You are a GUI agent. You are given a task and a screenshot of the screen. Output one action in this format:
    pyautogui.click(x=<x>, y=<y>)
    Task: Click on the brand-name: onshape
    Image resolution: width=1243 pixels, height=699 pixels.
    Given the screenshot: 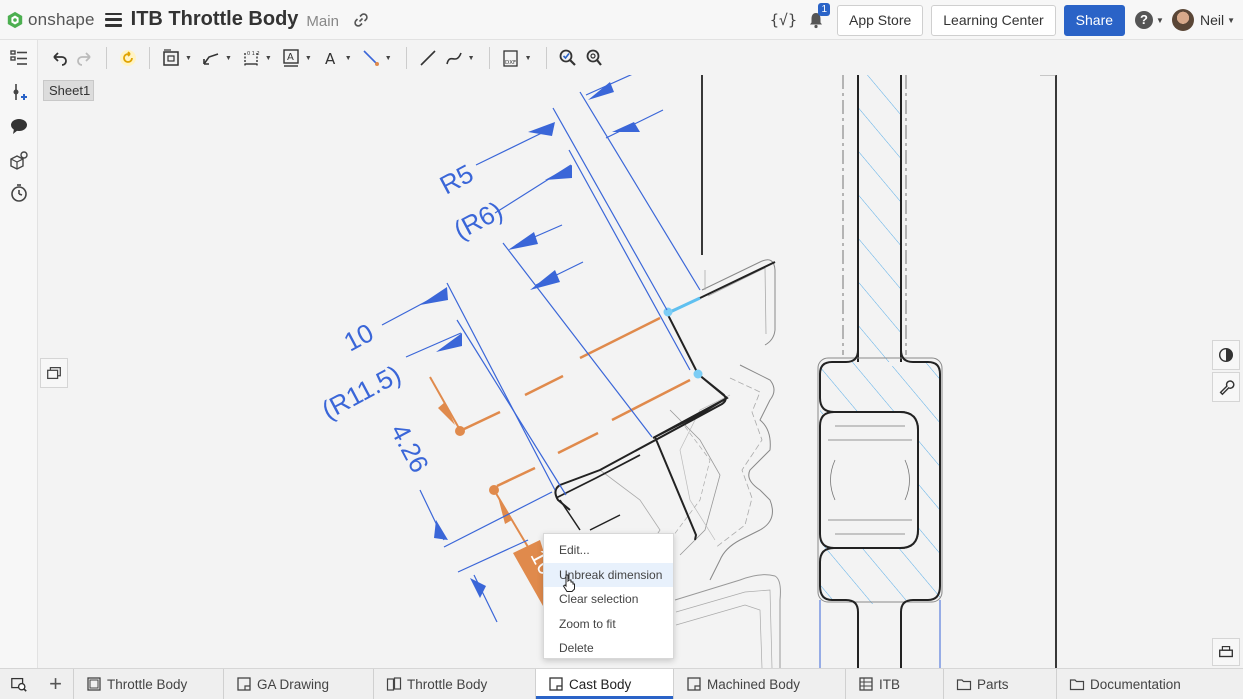 What is the action you would take?
    pyautogui.click(x=61, y=19)
    